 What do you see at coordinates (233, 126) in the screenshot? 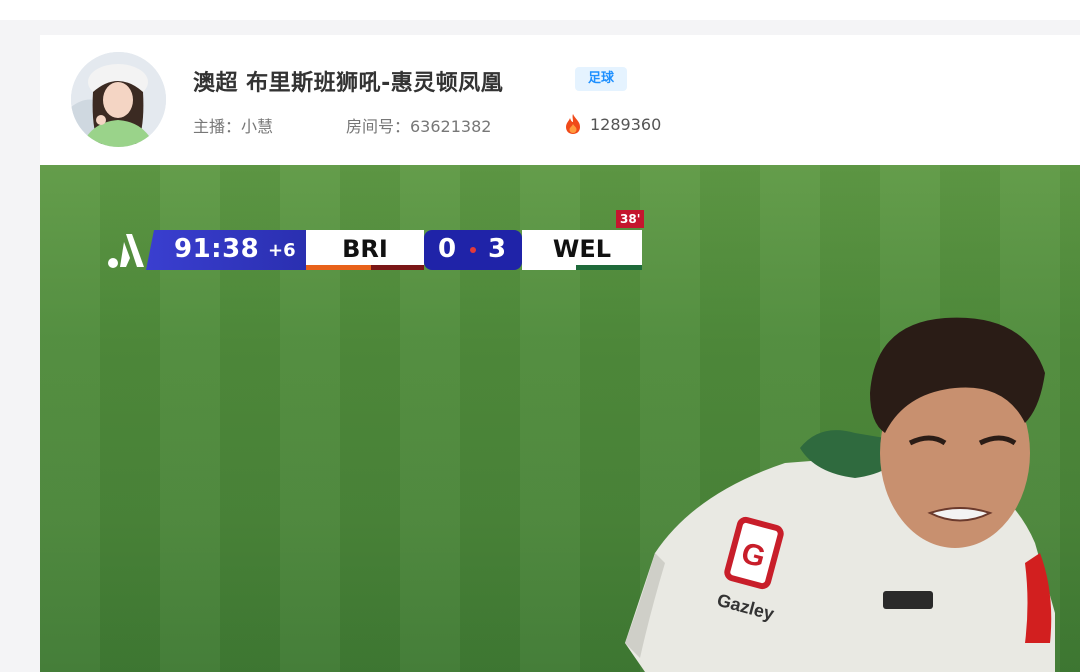
I see `host-name: 主播：小慧` at bounding box center [233, 126].